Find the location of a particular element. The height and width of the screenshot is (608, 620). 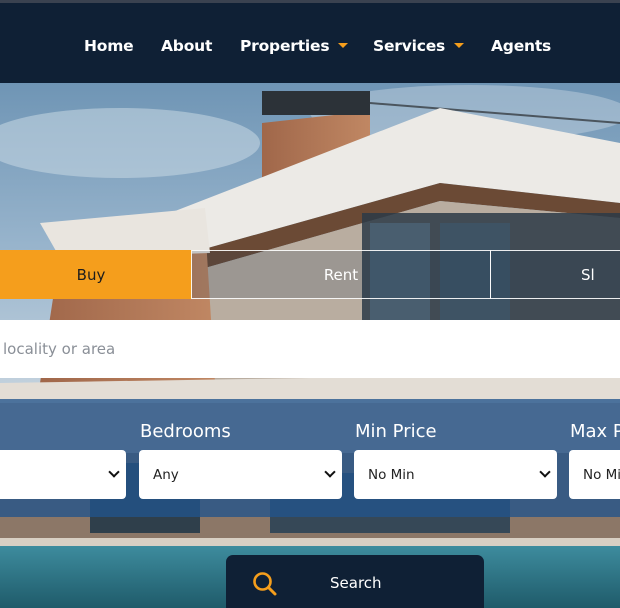

max-price-value: No Mi is located at coordinates (601, 474).